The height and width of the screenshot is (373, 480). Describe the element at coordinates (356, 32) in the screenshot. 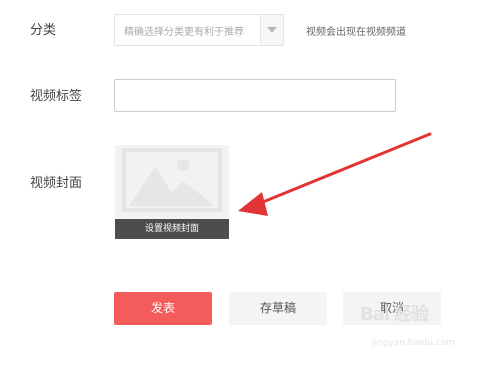

I see `category-hint: 视频会出现在视频频道` at that location.